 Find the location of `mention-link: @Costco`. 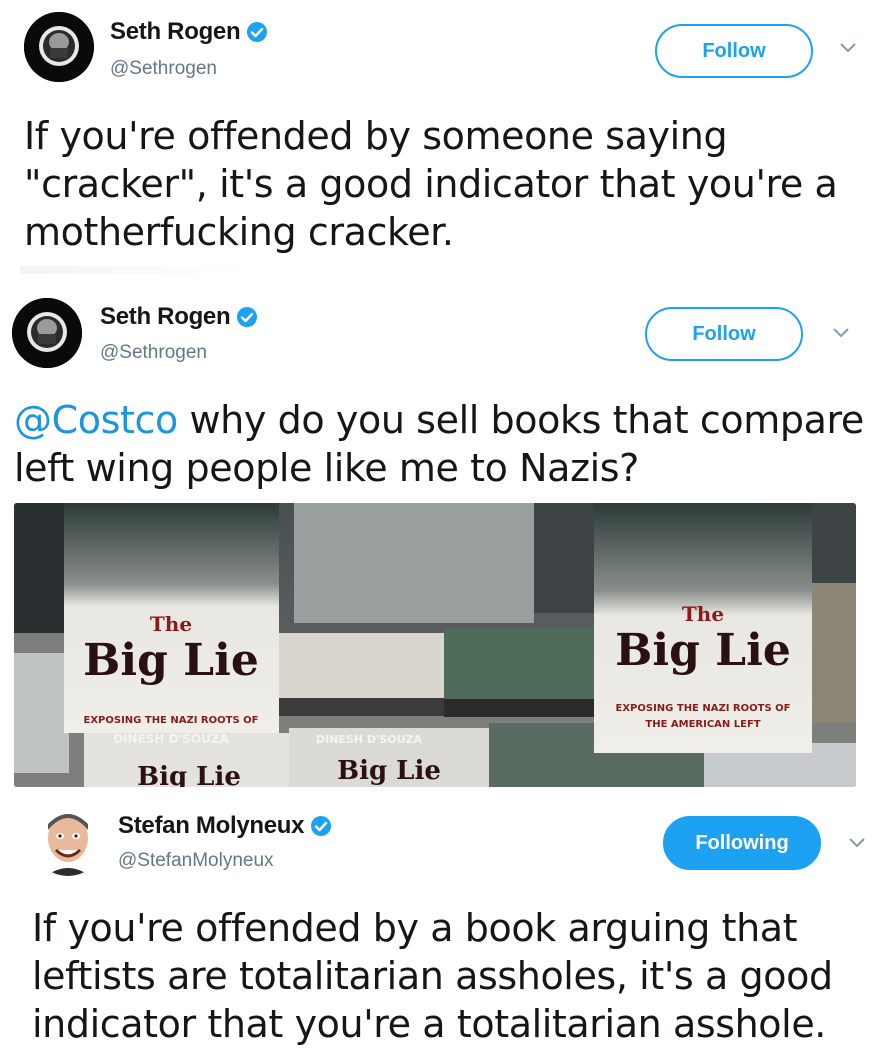

mention-link: @Costco is located at coordinates (96, 420).